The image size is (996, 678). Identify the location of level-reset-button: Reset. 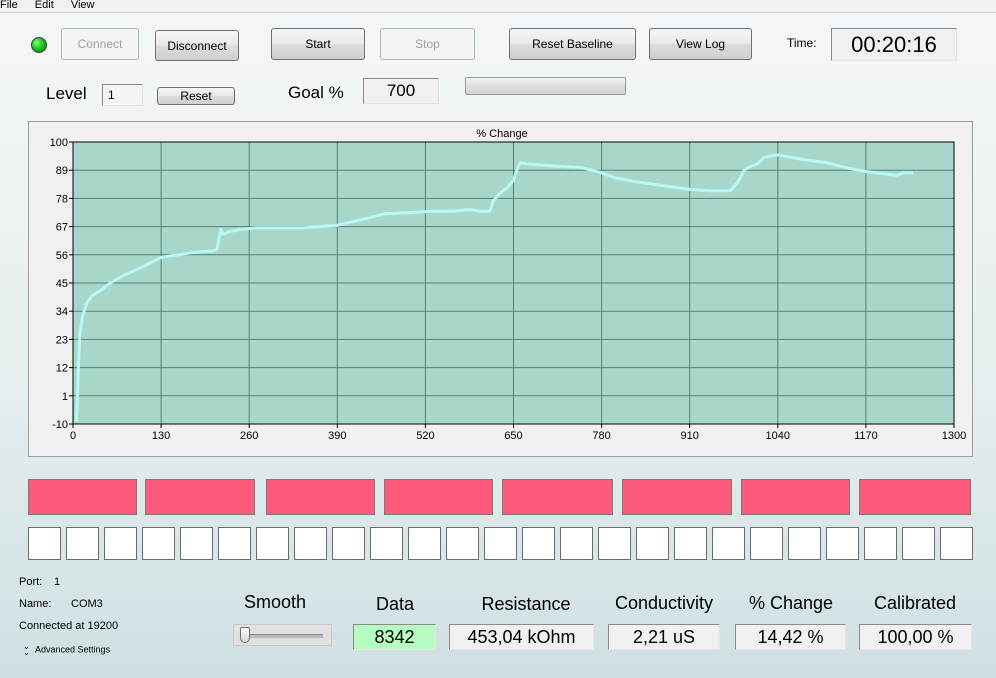
(196, 96).